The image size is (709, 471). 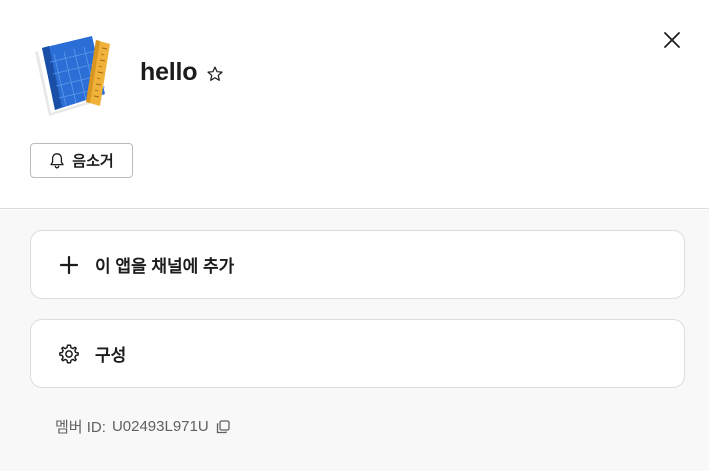 I want to click on blueprint-book-icon, so click(x=72, y=76).